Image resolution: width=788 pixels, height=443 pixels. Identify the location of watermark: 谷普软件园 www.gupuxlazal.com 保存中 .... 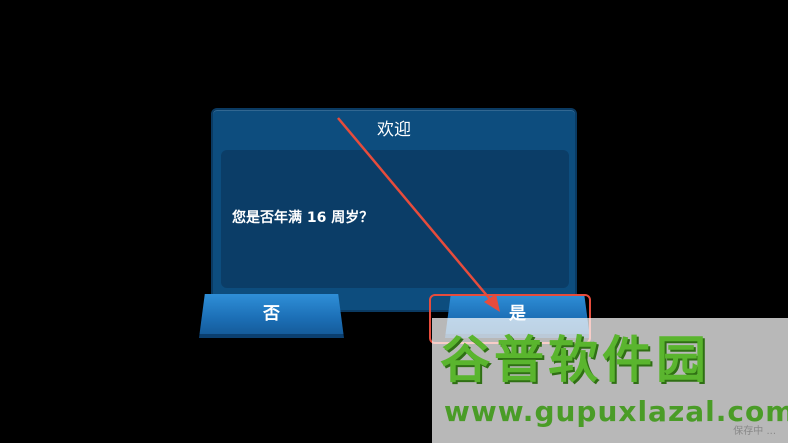
(610, 380).